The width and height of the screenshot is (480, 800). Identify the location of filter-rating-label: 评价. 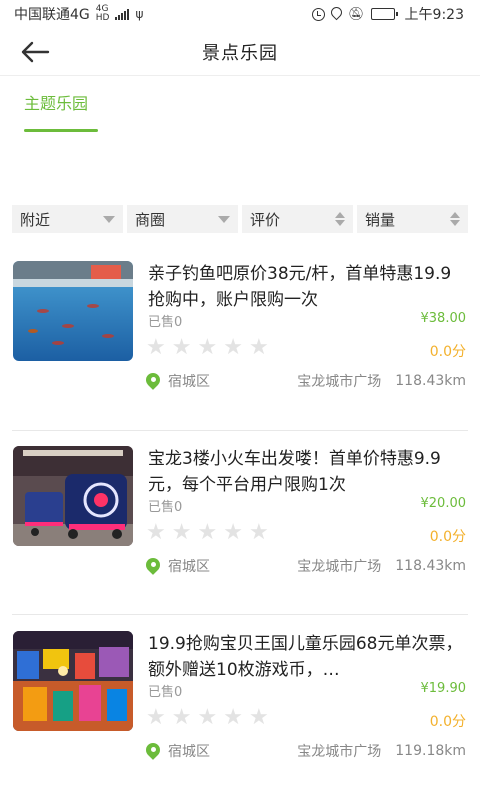
(265, 219).